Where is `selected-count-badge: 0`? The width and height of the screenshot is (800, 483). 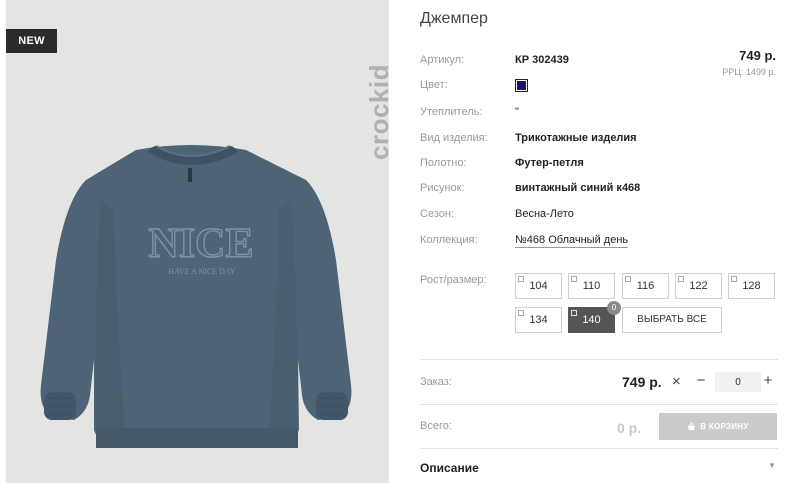 selected-count-badge: 0 is located at coordinates (614, 308).